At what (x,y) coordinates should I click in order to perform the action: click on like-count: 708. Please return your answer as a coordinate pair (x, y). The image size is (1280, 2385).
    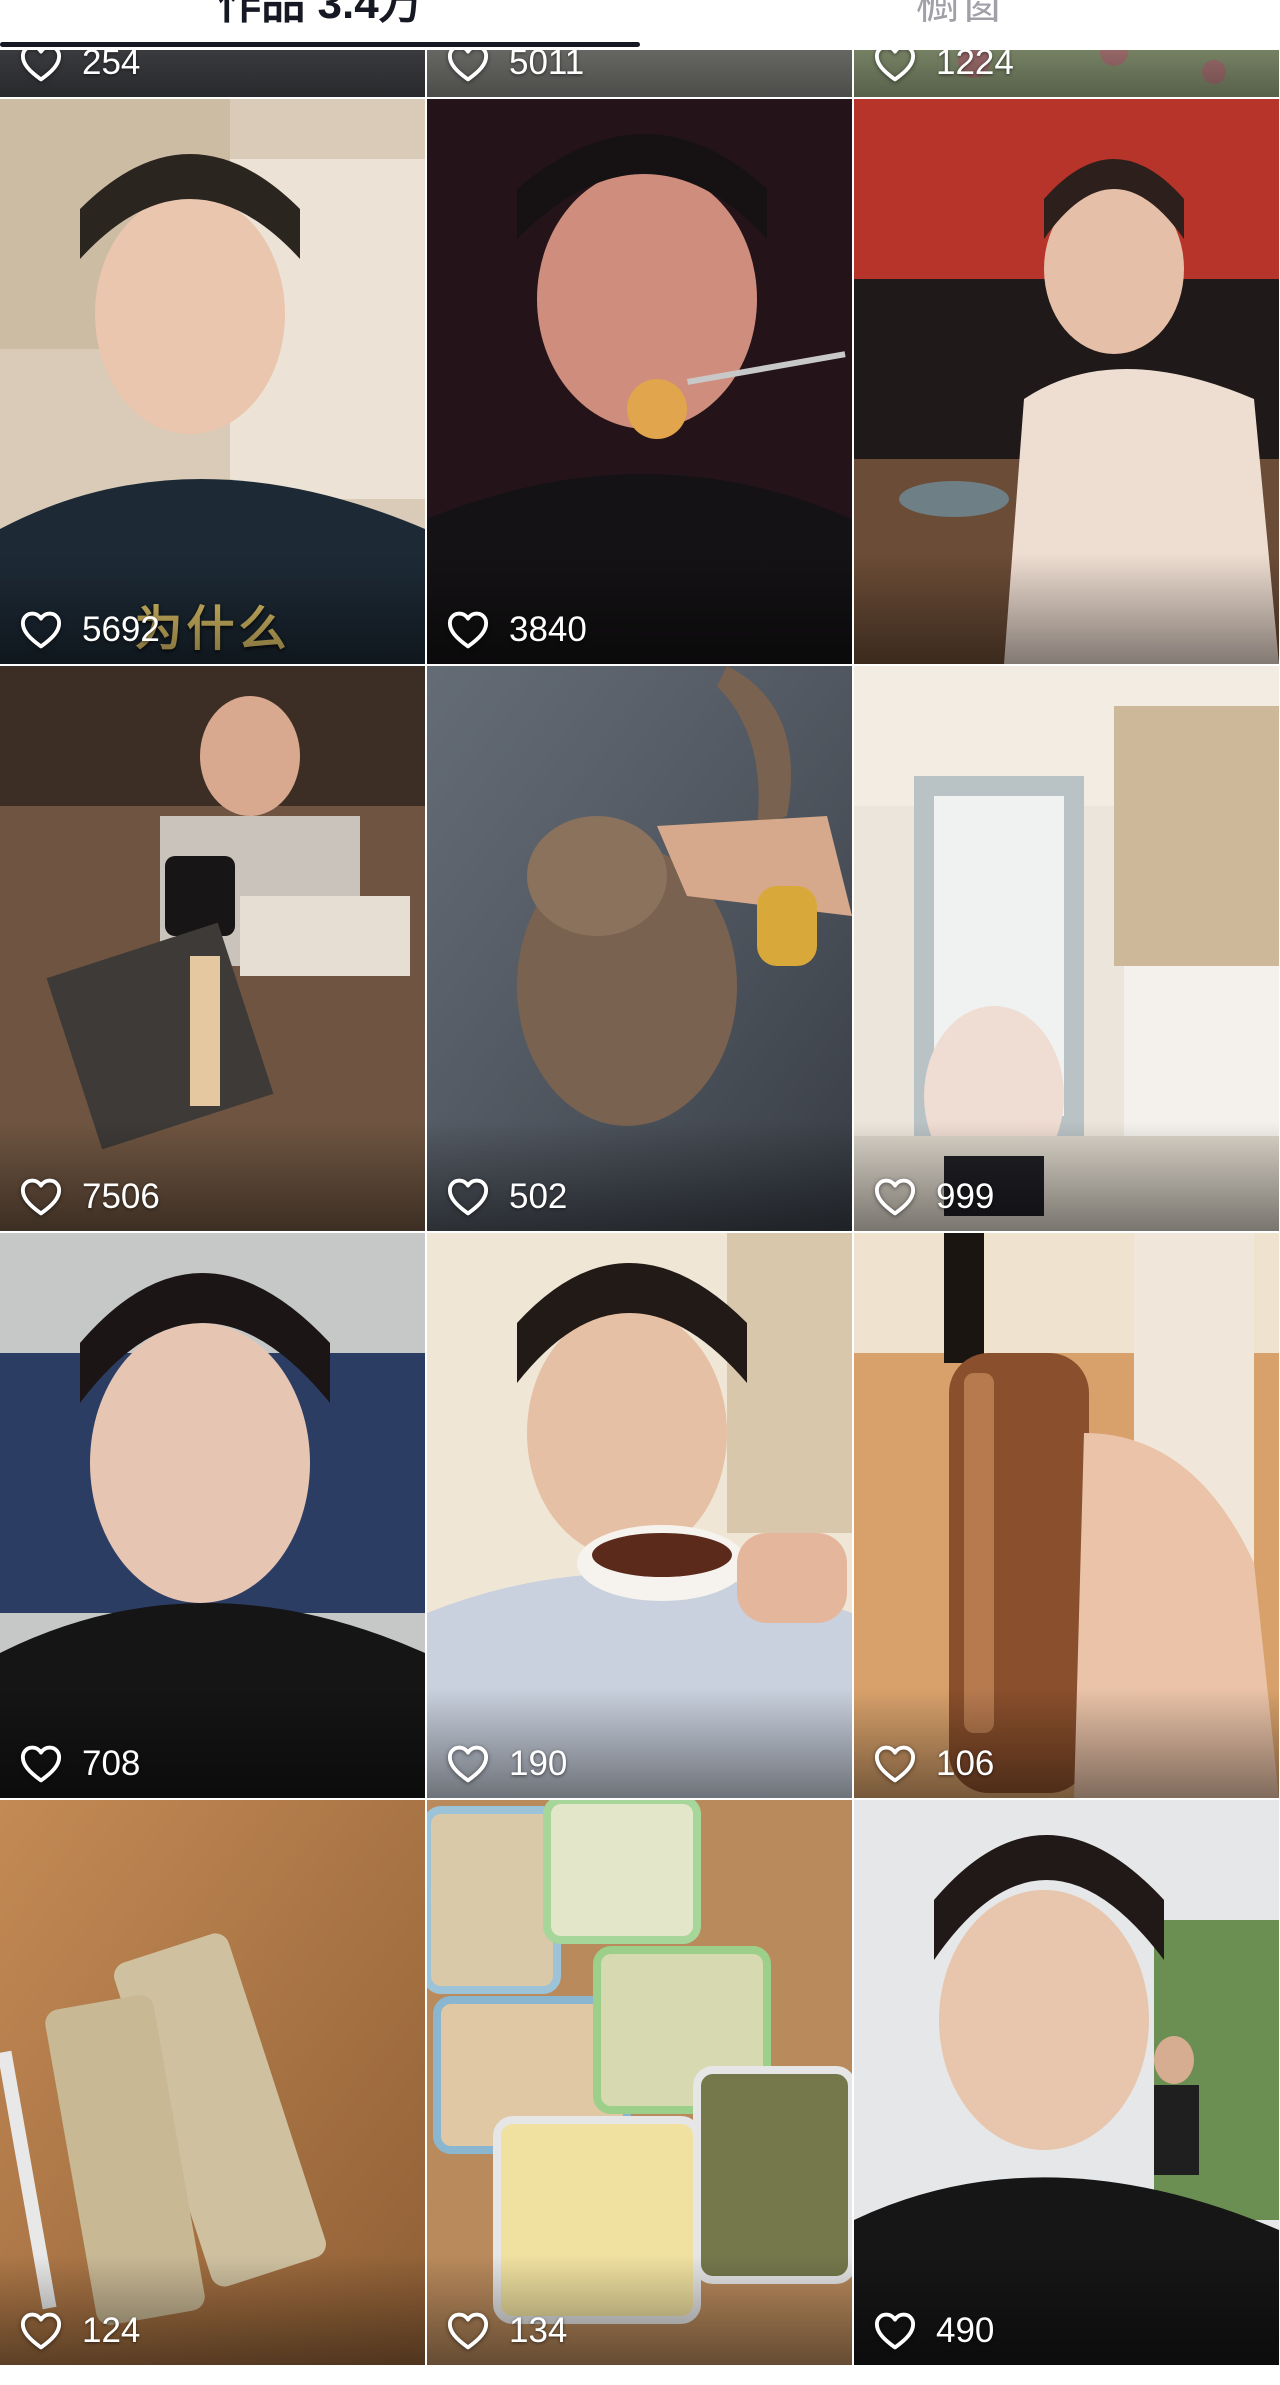
    Looking at the image, I should click on (111, 1763).